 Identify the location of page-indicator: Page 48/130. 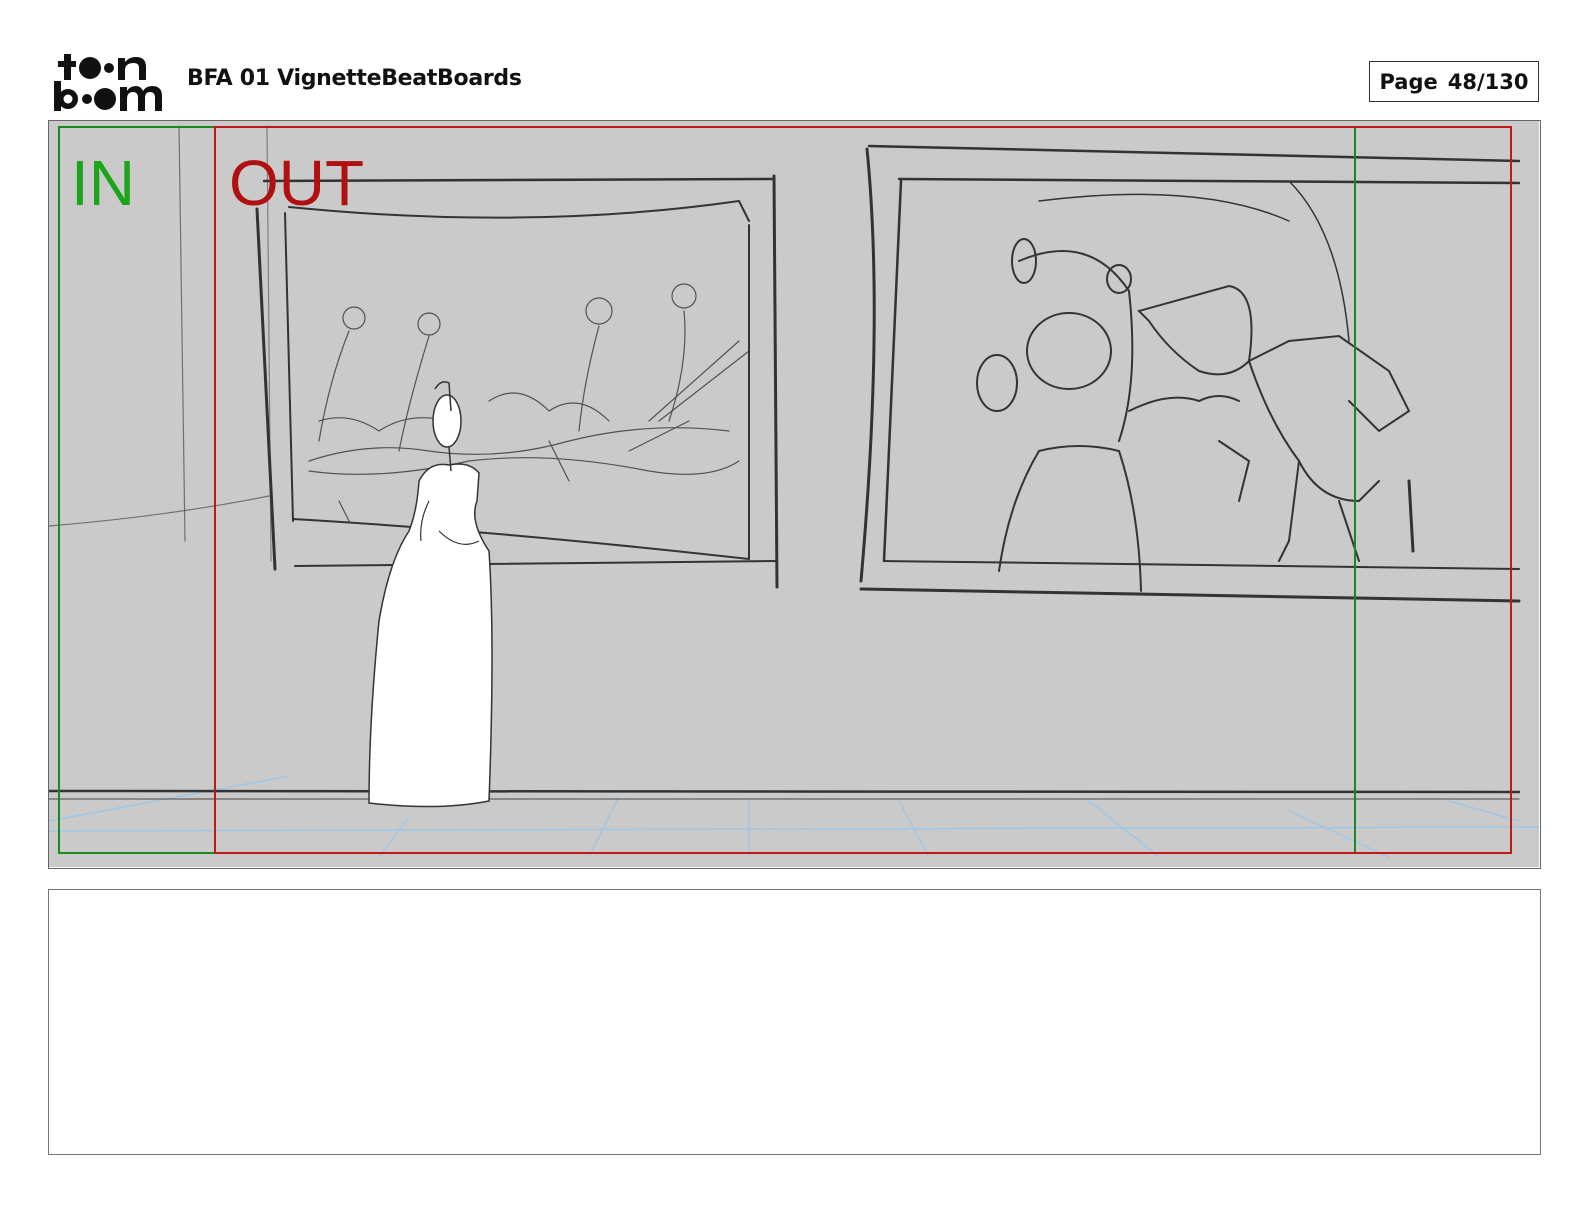
(1454, 81).